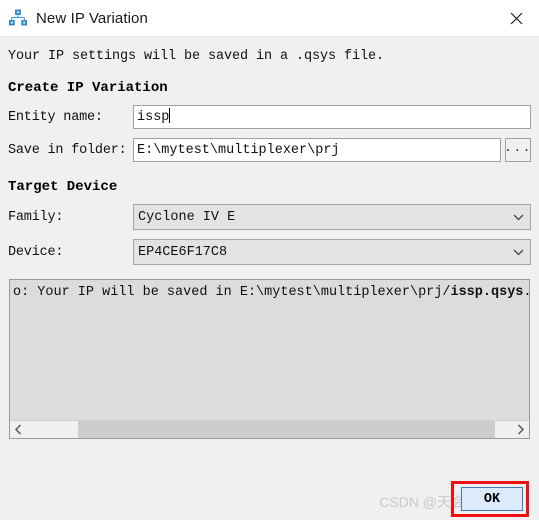 The width and height of the screenshot is (539, 520). What do you see at coordinates (67, 150) in the screenshot?
I see `save-in-folder-label: Save in folder:` at bounding box center [67, 150].